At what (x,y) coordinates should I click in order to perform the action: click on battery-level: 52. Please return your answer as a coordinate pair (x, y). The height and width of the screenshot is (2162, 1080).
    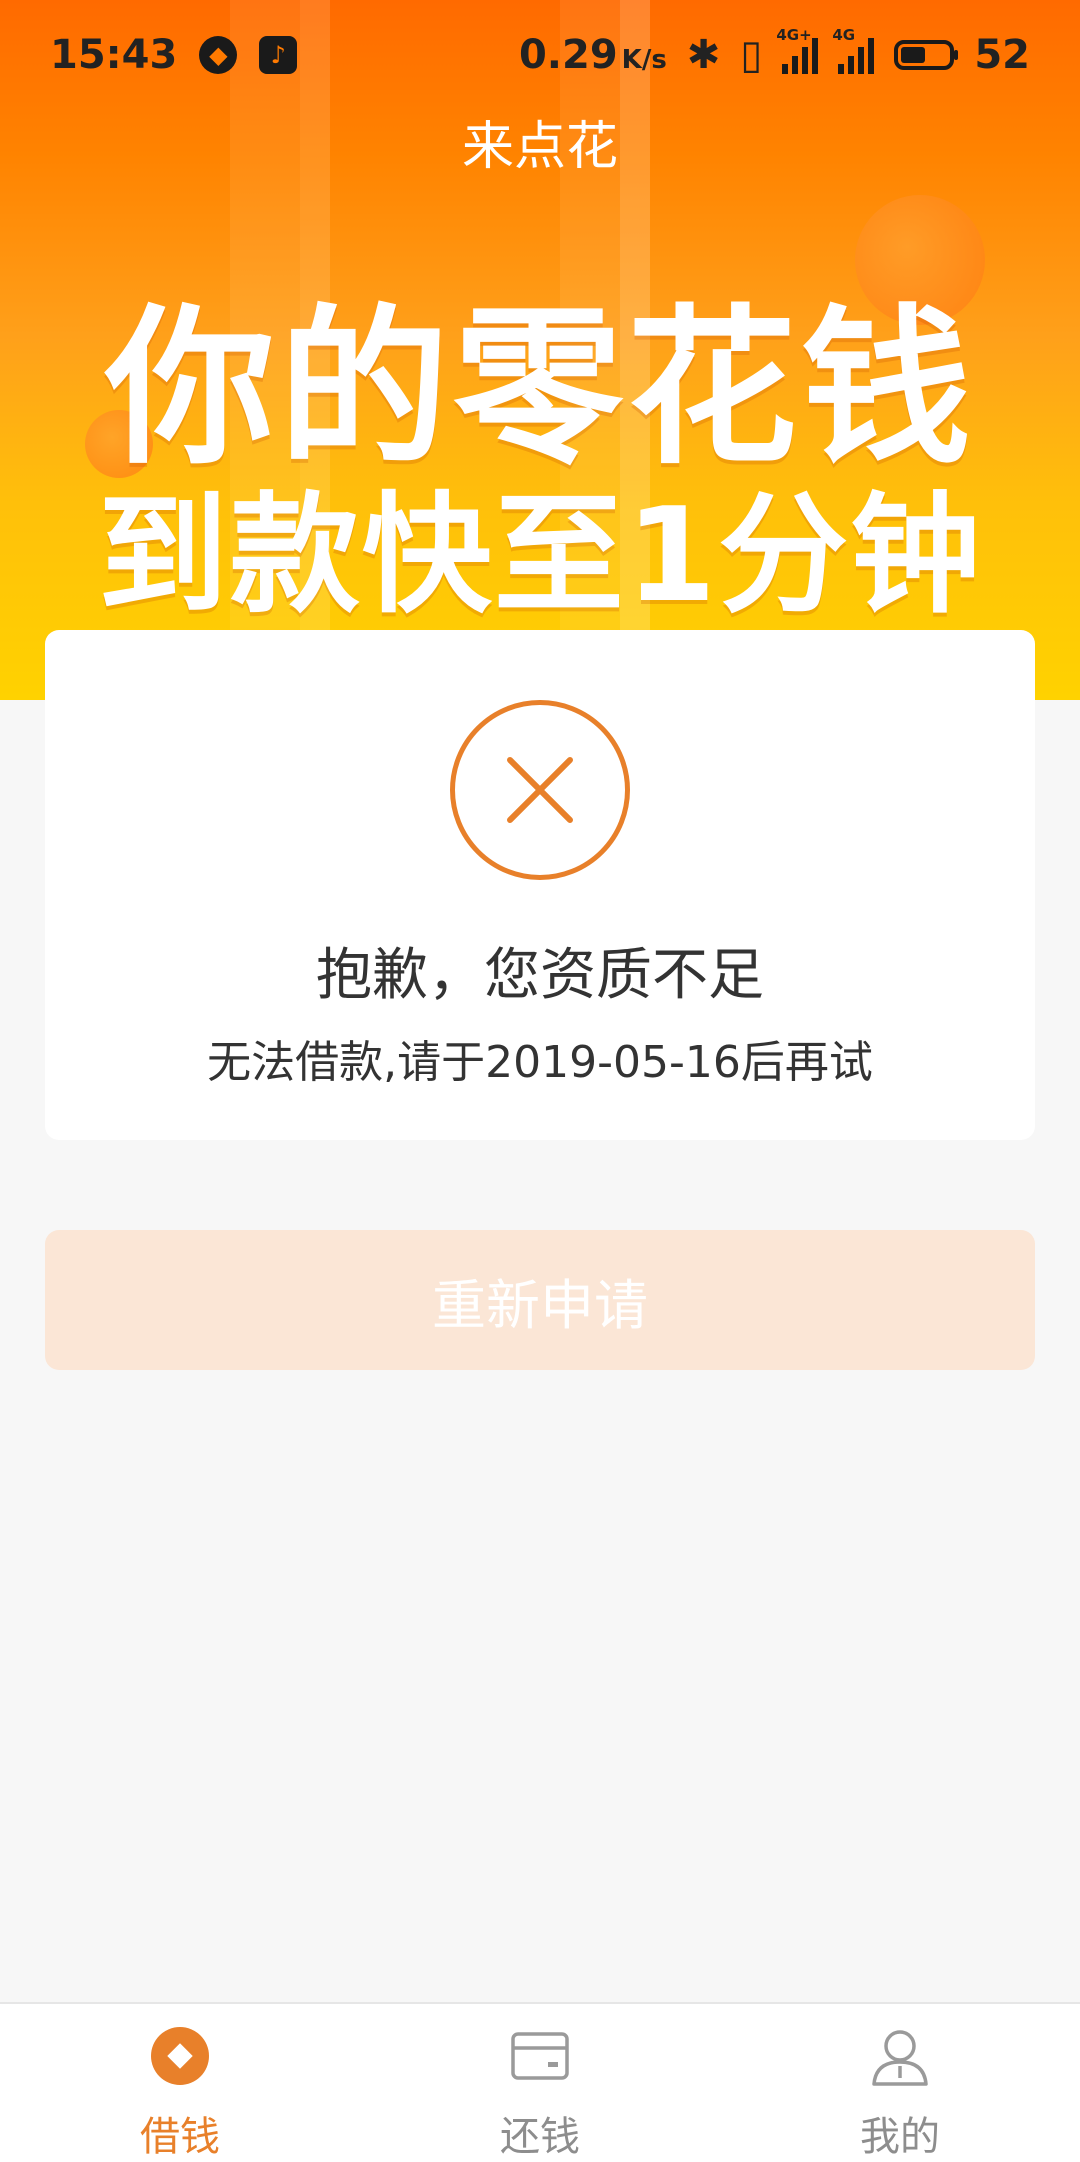
    Looking at the image, I should click on (1002, 55).